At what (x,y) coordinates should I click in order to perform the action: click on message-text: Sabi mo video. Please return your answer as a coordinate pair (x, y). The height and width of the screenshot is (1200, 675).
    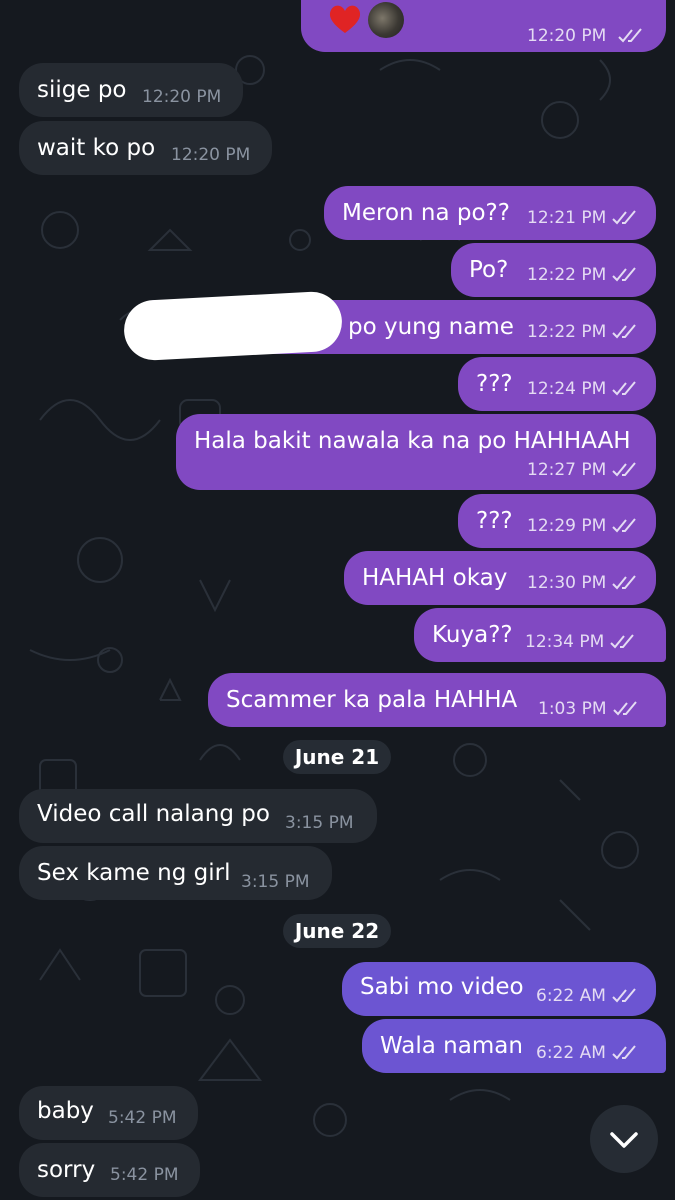
    Looking at the image, I should click on (442, 987).